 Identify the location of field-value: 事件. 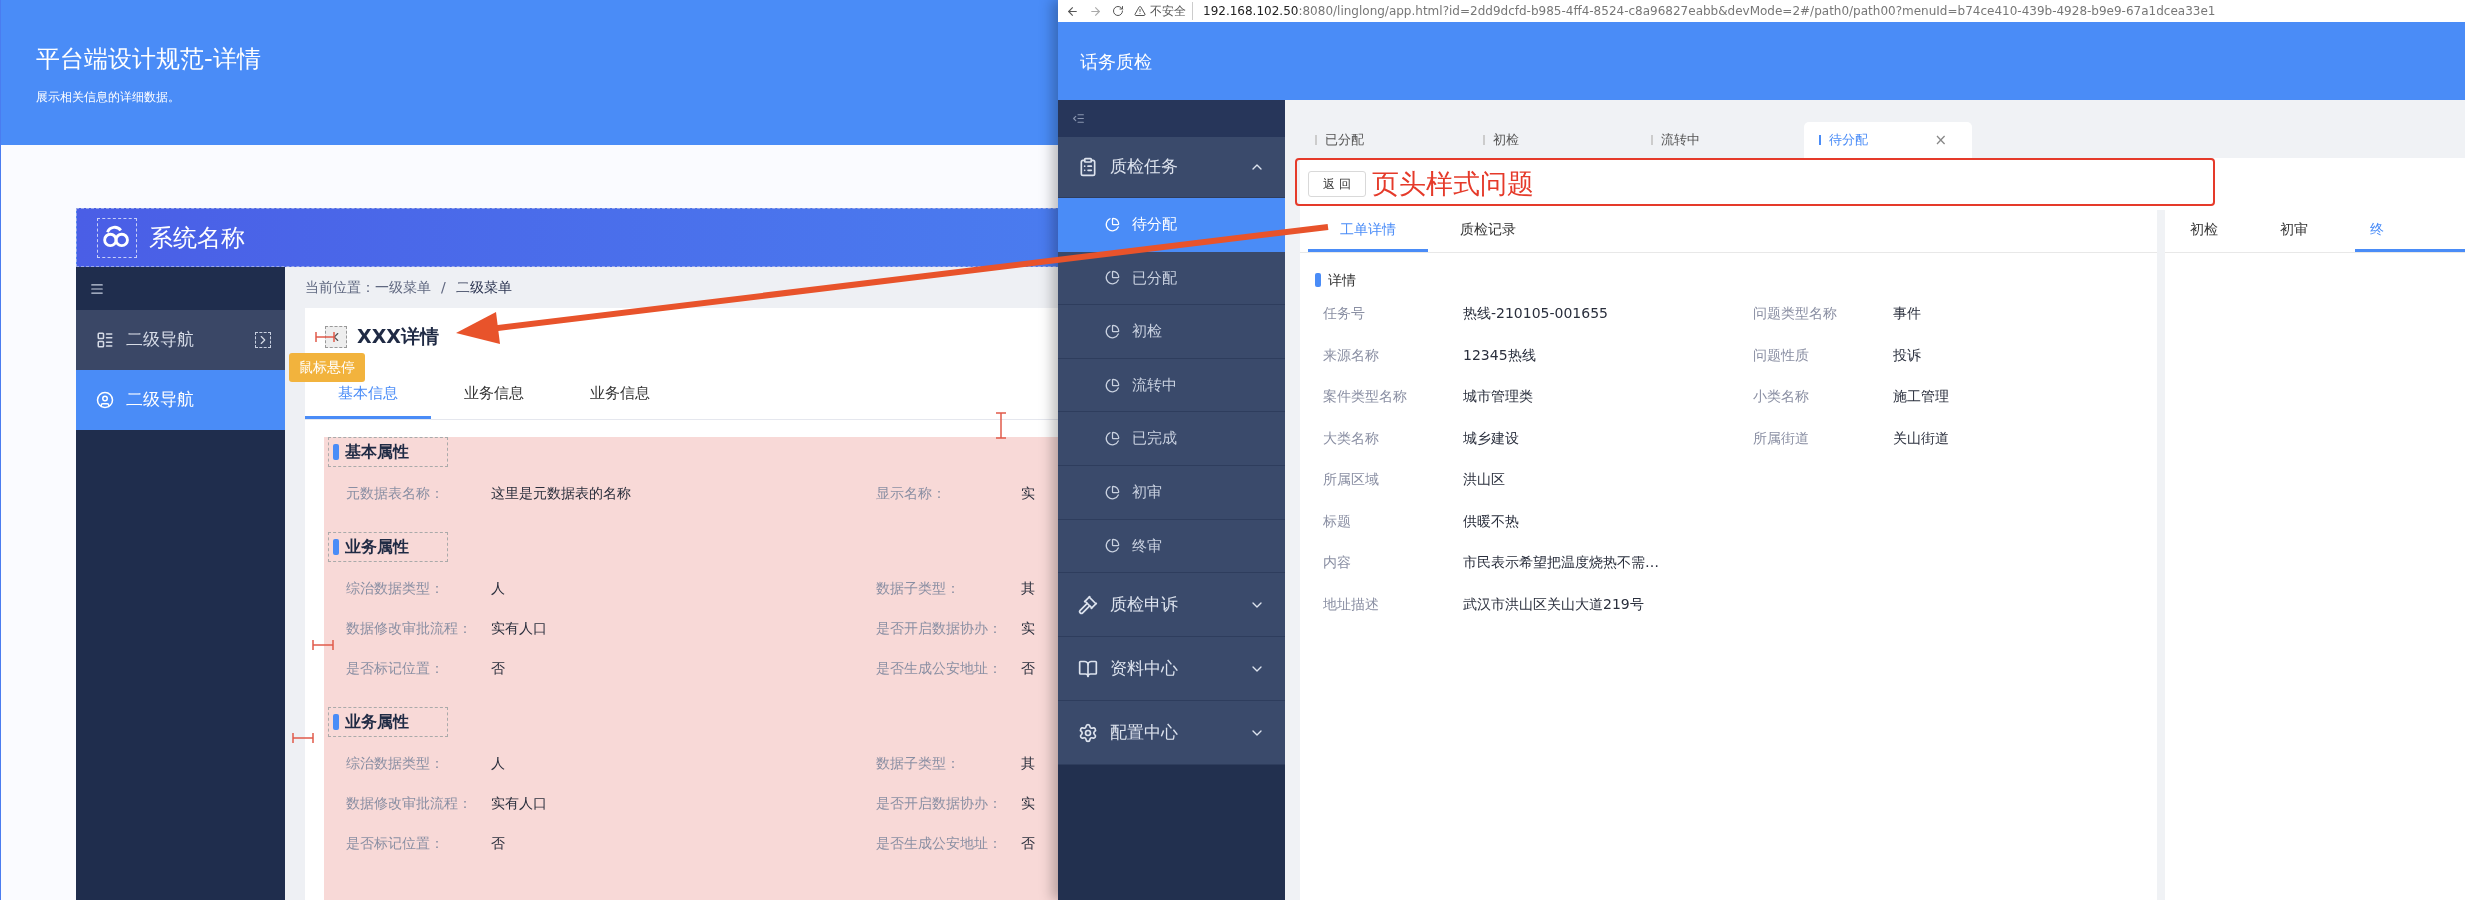
(1907, 314).